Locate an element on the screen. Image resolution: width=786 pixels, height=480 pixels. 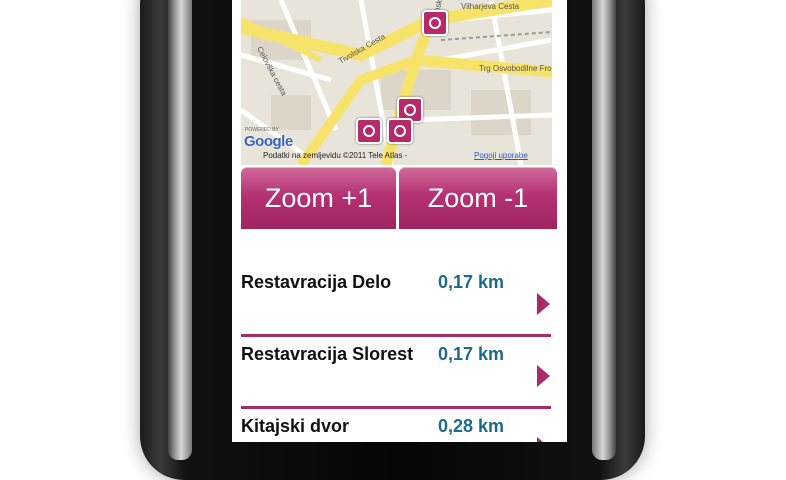
google-logo: Google is located at coordinates (268, 141).